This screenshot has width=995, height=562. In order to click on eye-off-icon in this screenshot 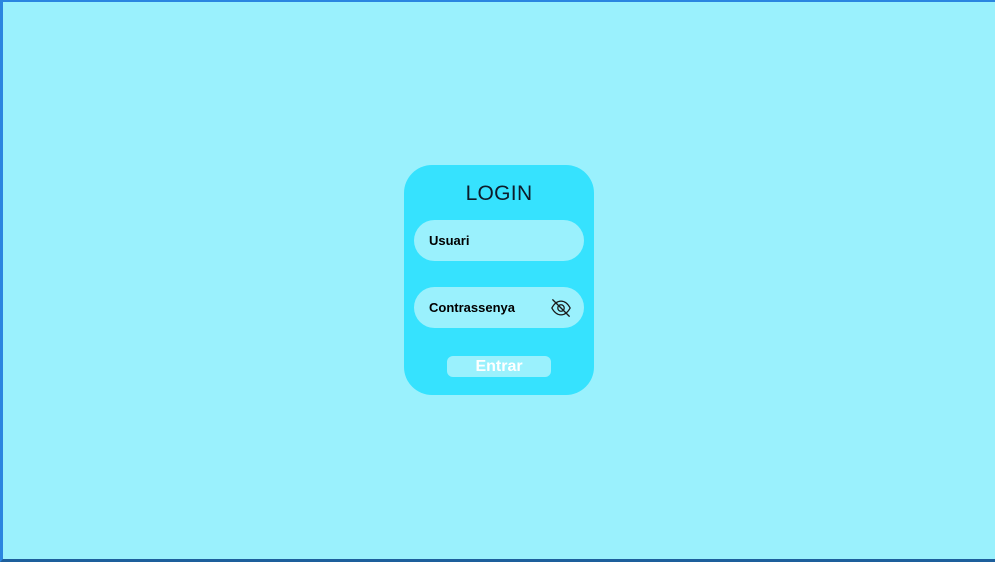, I will do `click(561, 308)`.